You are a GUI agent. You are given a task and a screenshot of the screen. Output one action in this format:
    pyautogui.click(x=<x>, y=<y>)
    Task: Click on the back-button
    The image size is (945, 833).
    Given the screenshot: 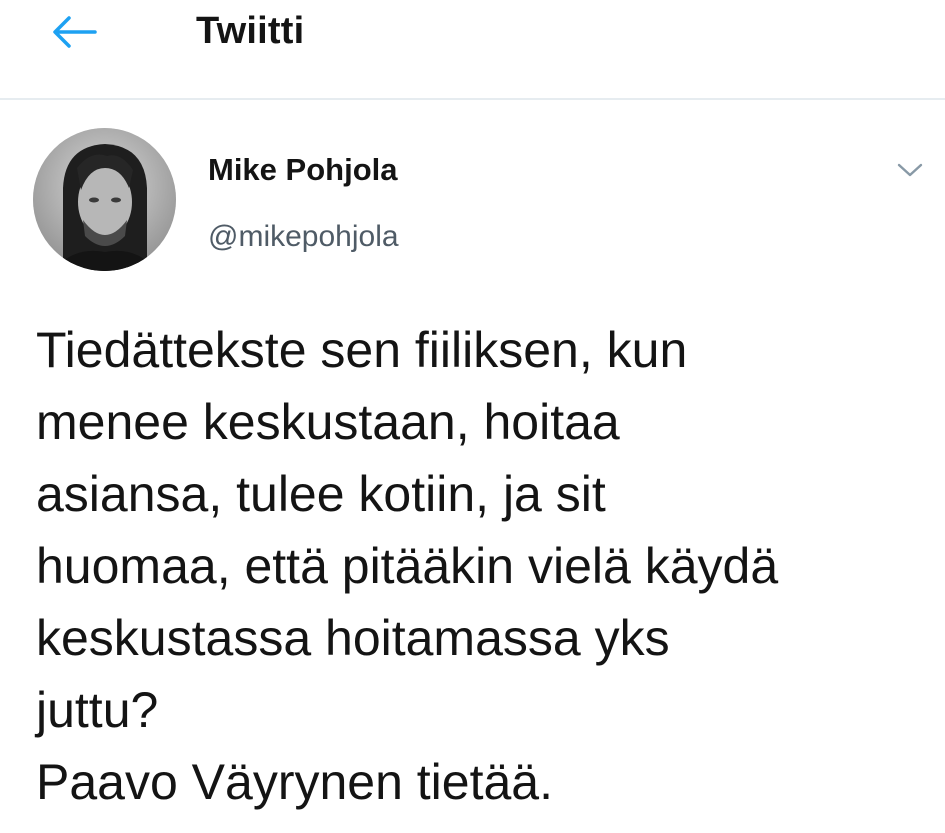 What is the action you would take?
    pyautogui.click(x=74, y=34)
    